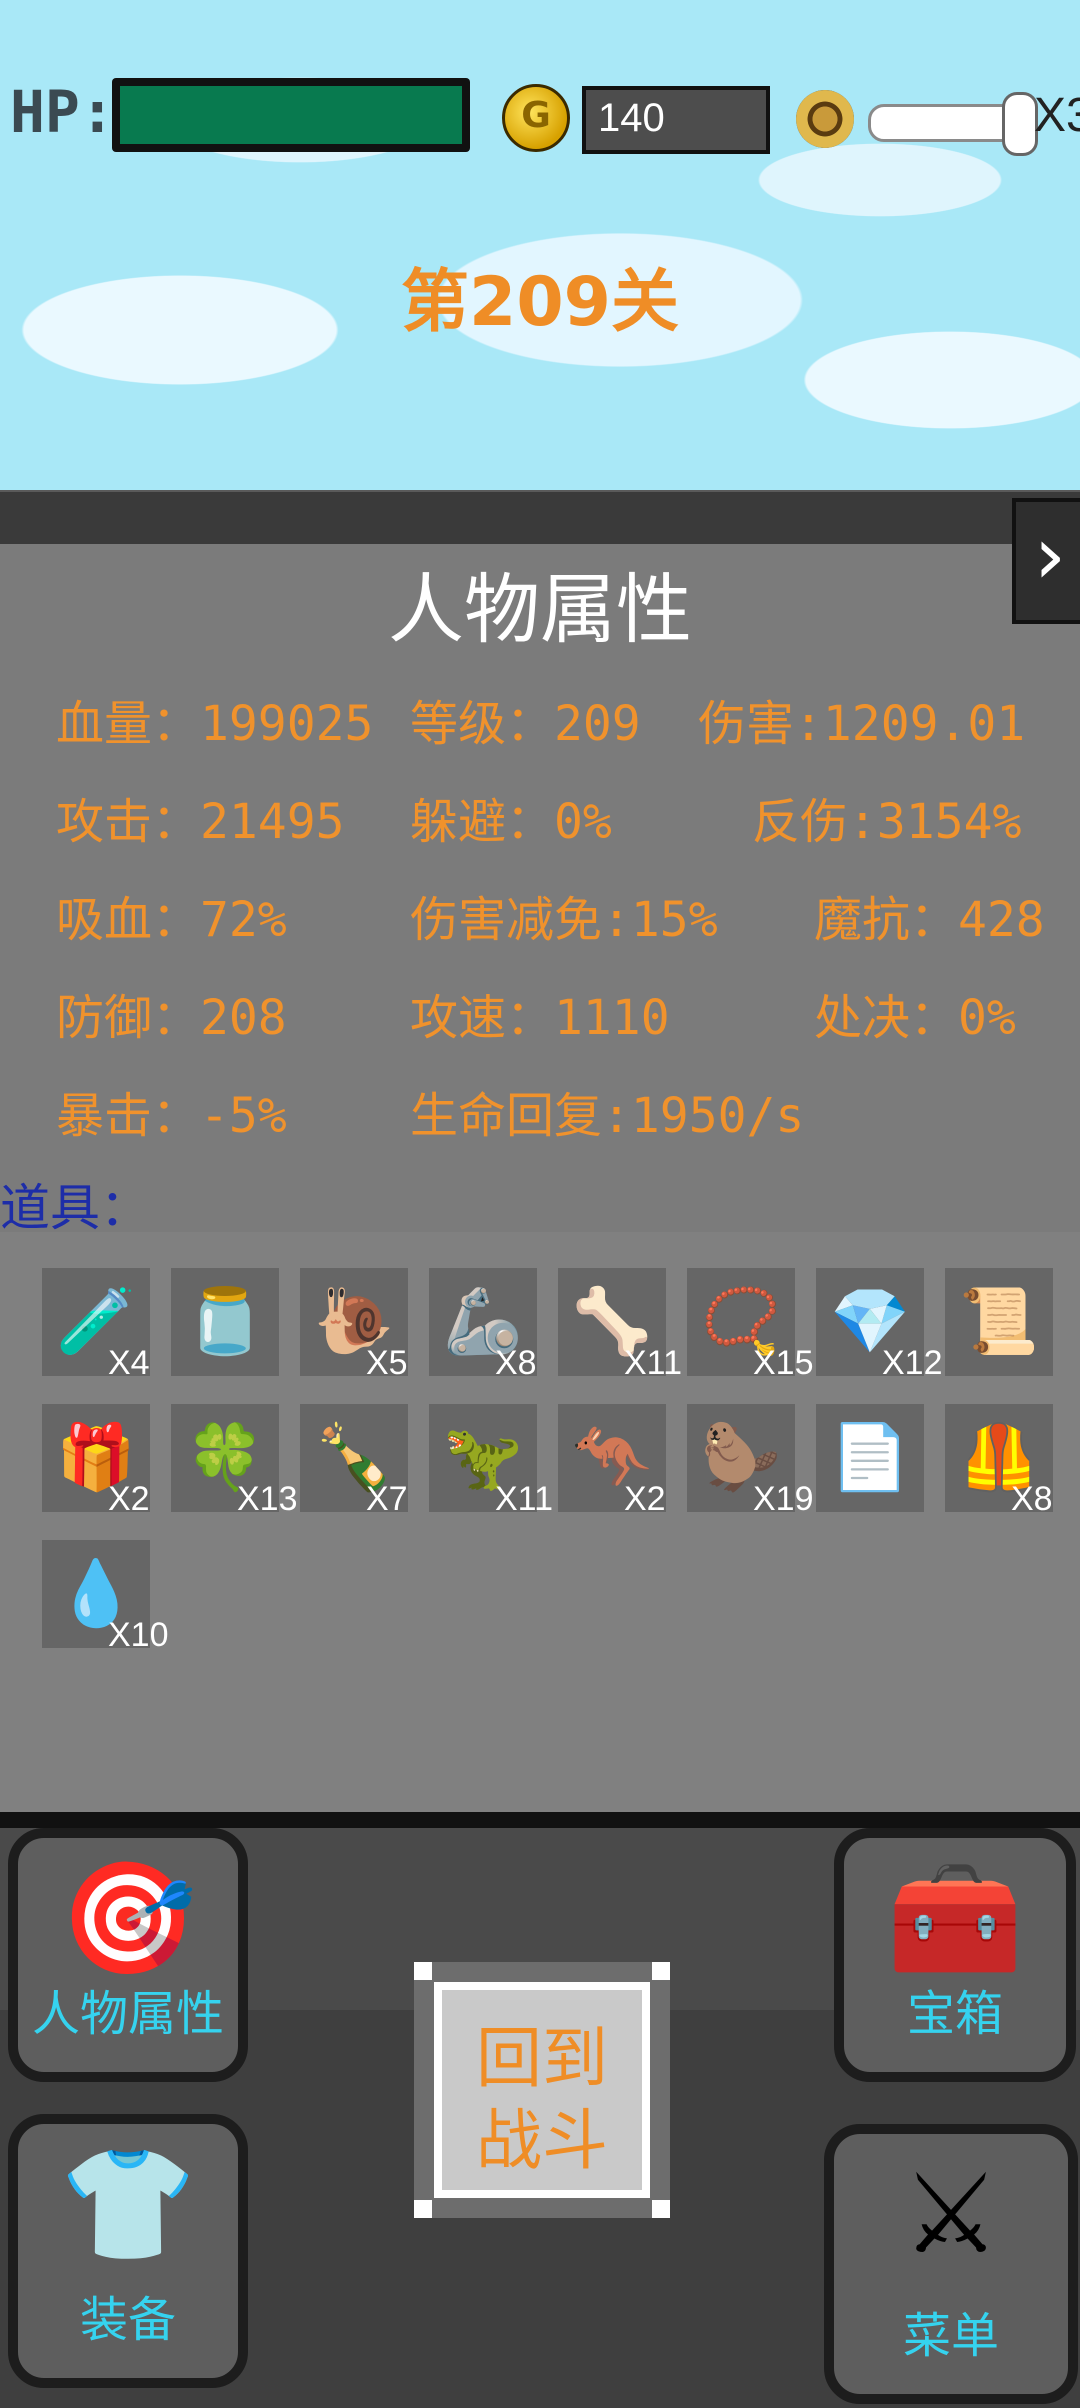 The image size is (1080, 2408). What do you see at coordinates (879, 1325) in the screenshot?
I see `item-slot-ruby-necklace: 💎 X12` at bounding box center [879, 1325].